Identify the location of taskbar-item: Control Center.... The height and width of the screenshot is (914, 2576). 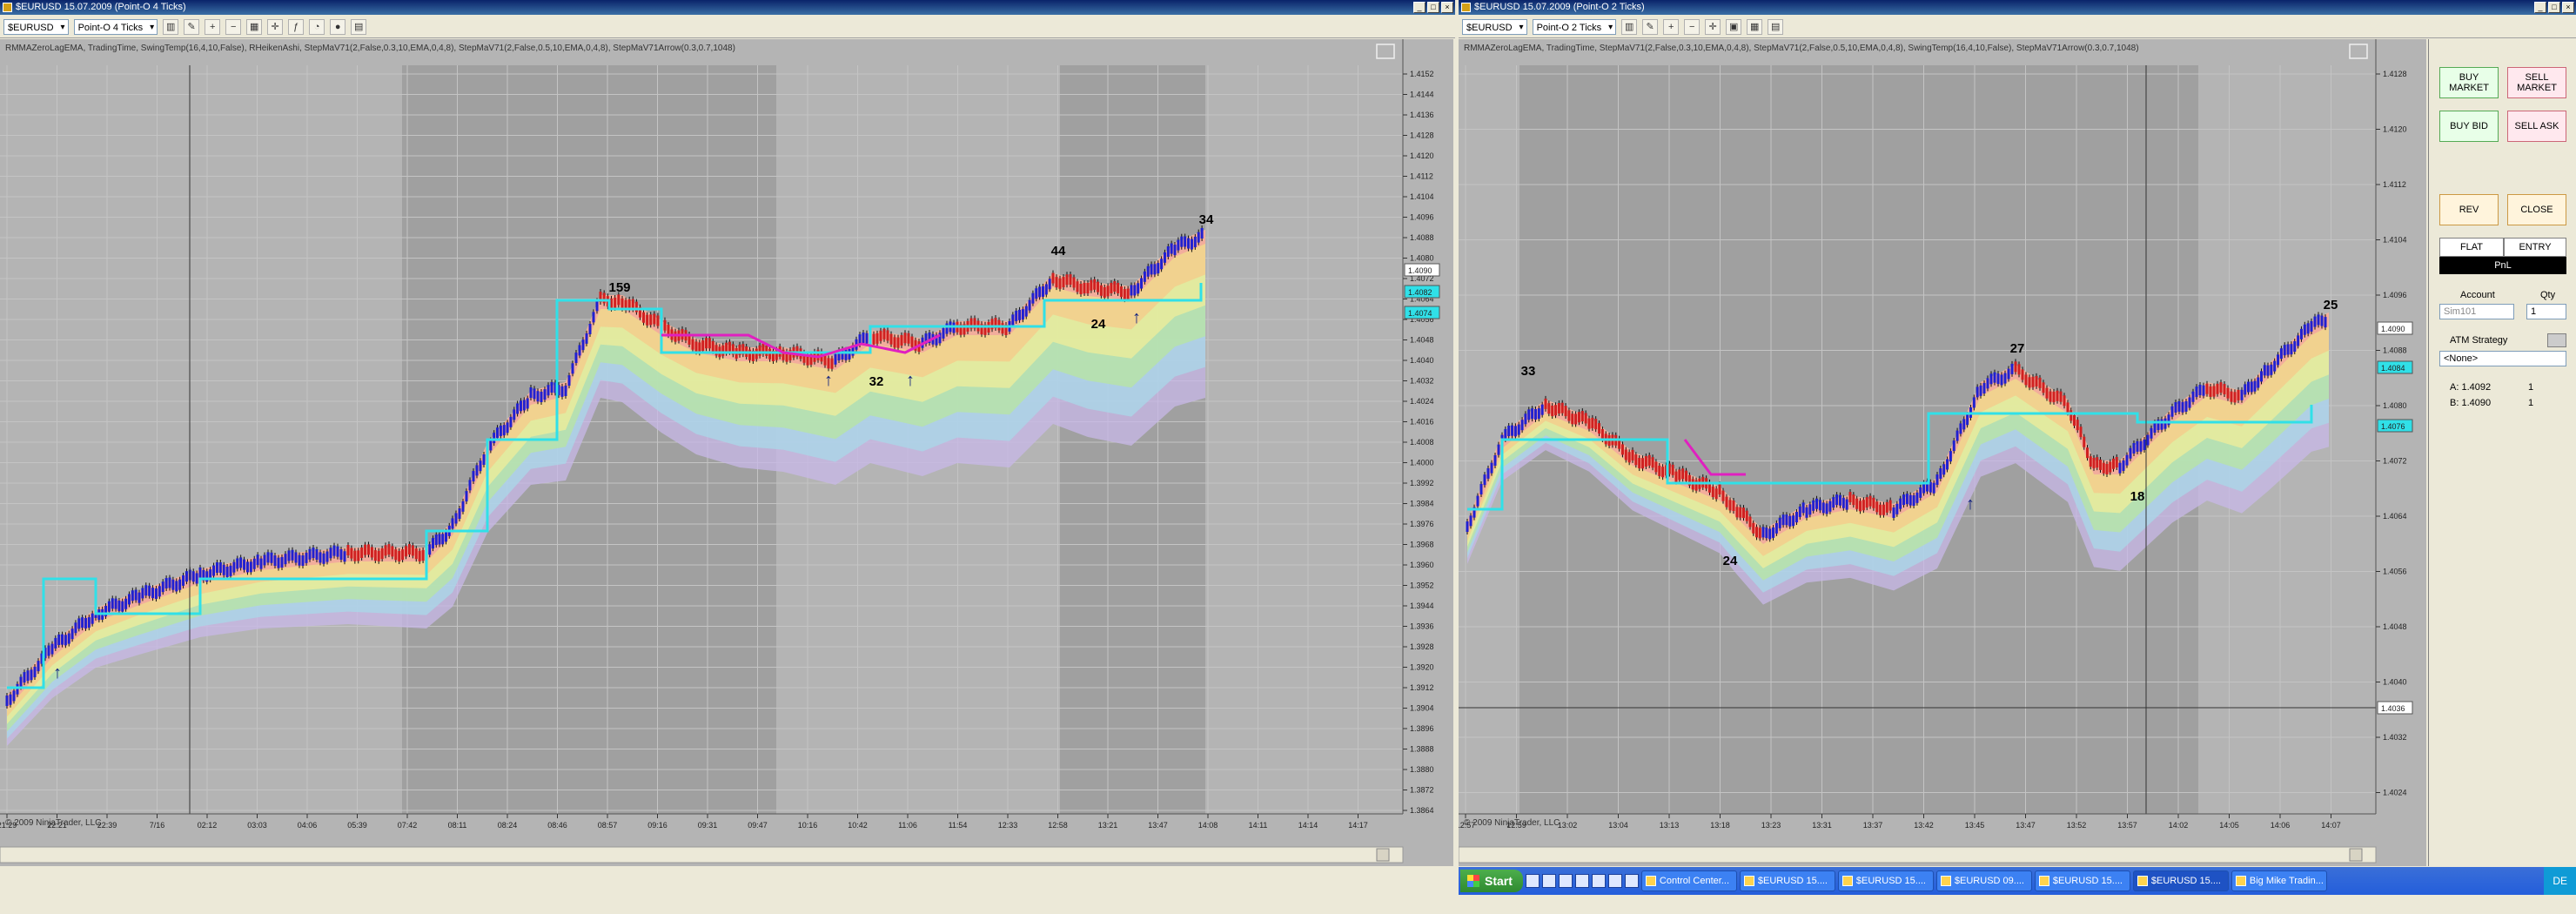
(1689, 880).